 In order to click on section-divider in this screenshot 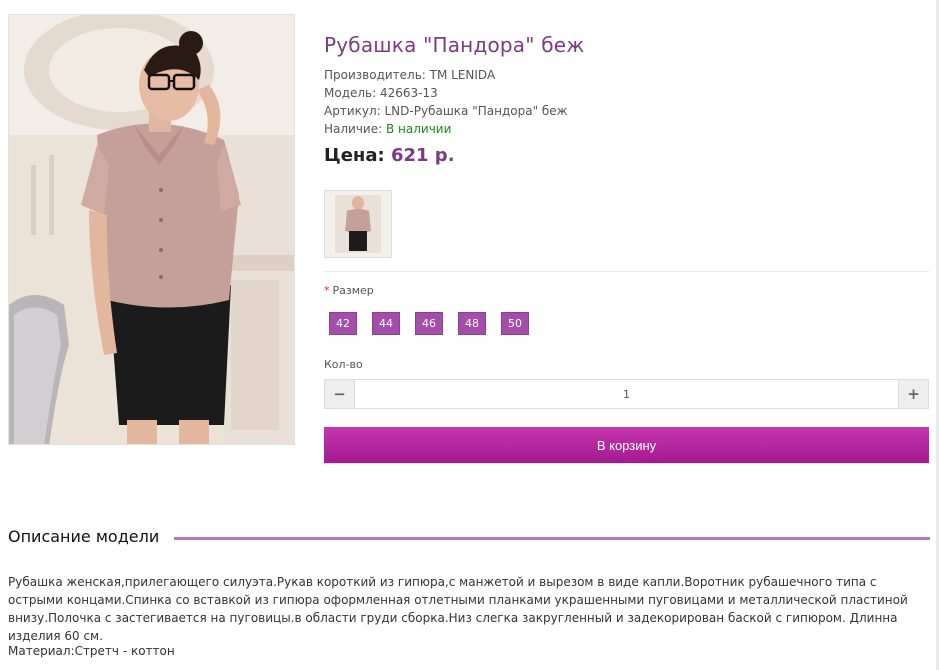, I will do `click(626, 271)`.